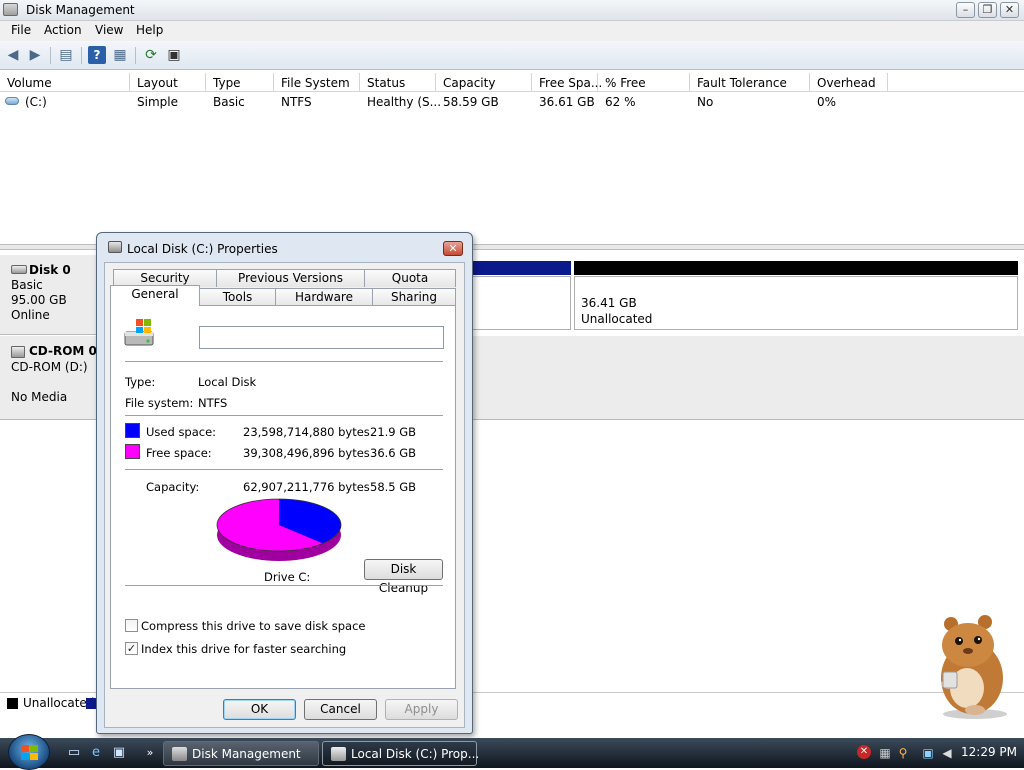 The height and width of the screenshot is (770, 1024). Describe the element at coordinates (340, 709) in the screenshot. I see `cancel-button: Cancel` at that location.